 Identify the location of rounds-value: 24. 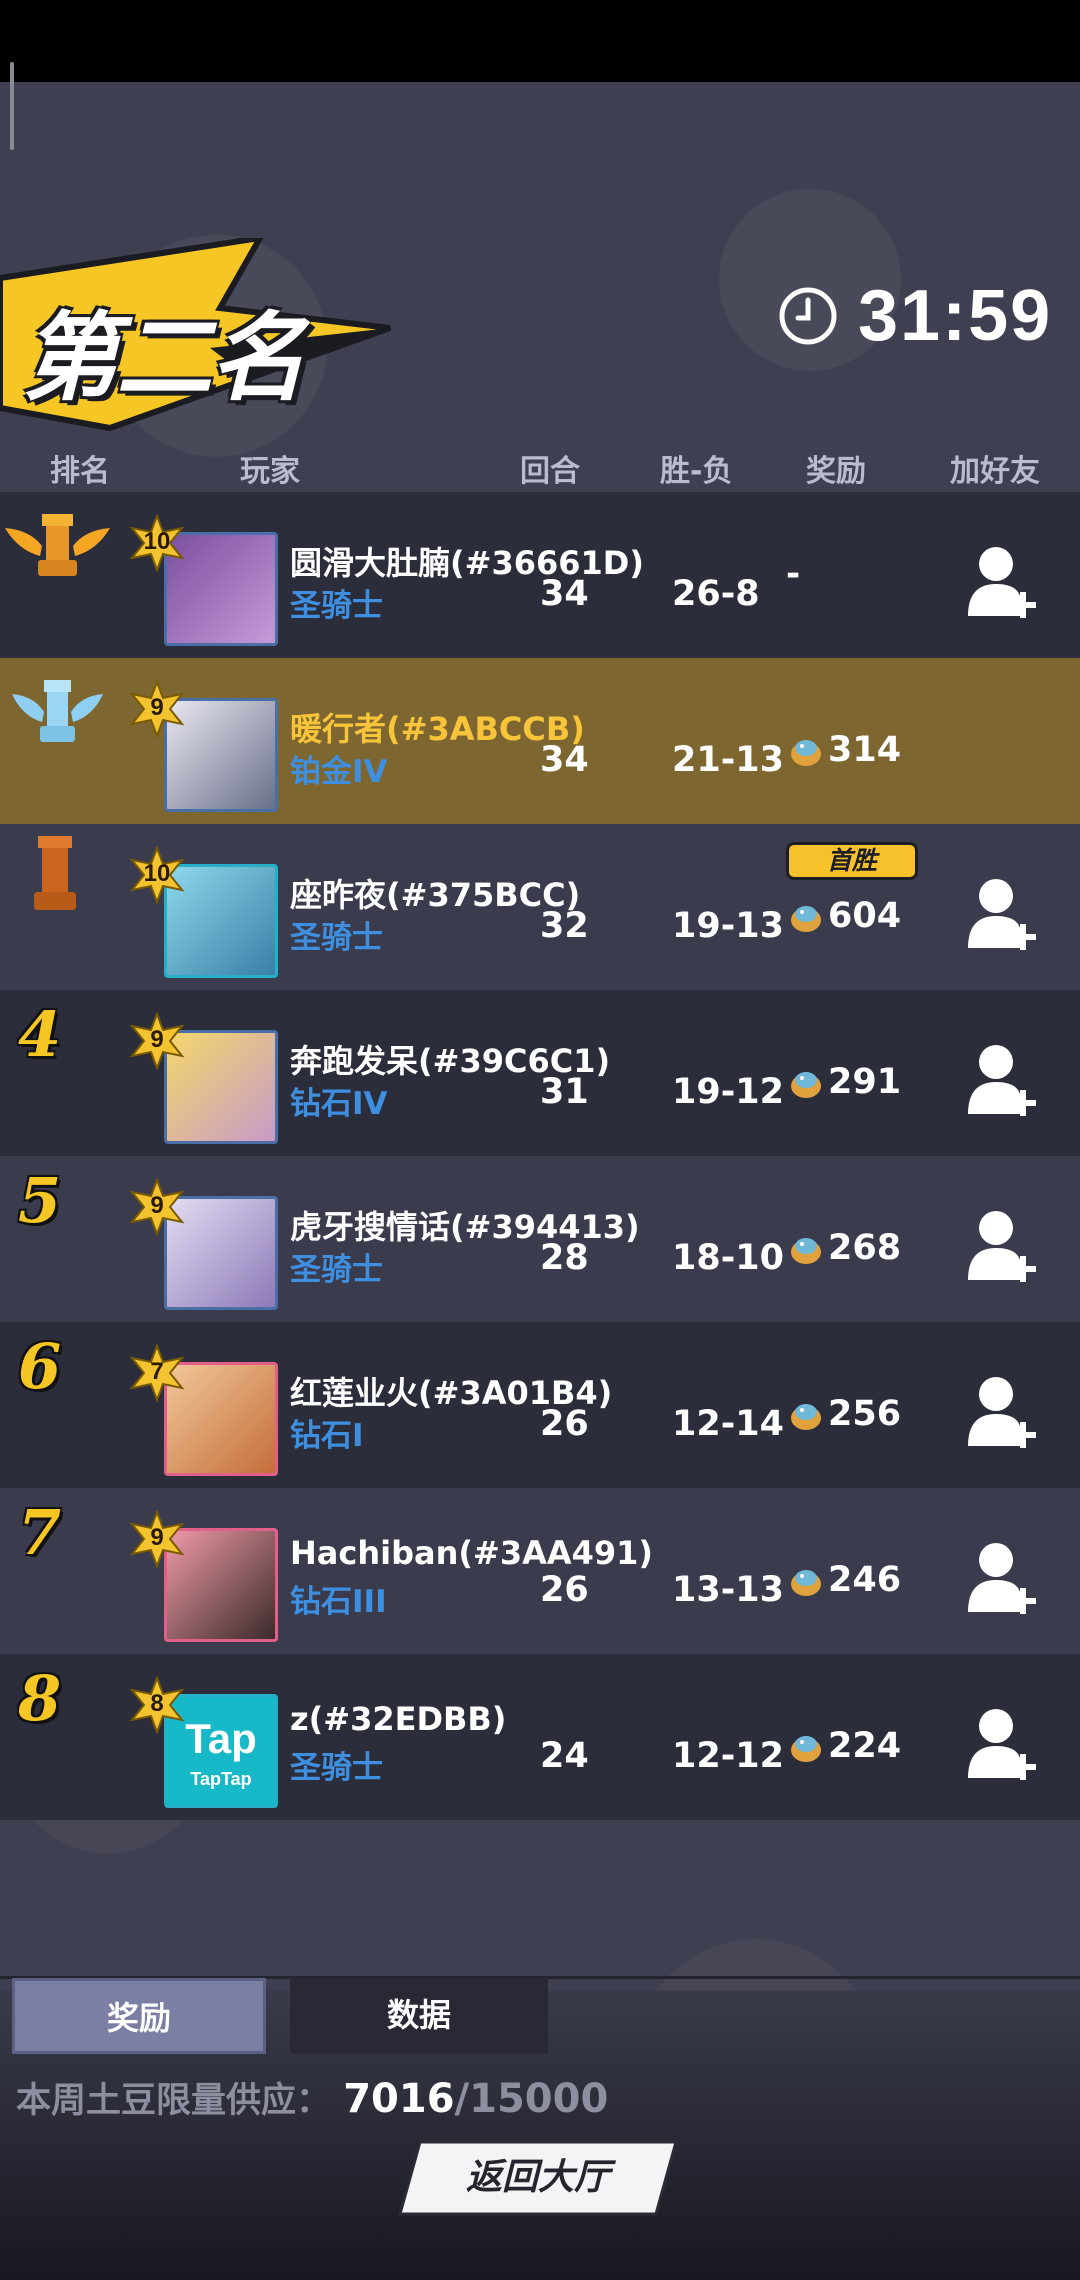
(564, 1756).